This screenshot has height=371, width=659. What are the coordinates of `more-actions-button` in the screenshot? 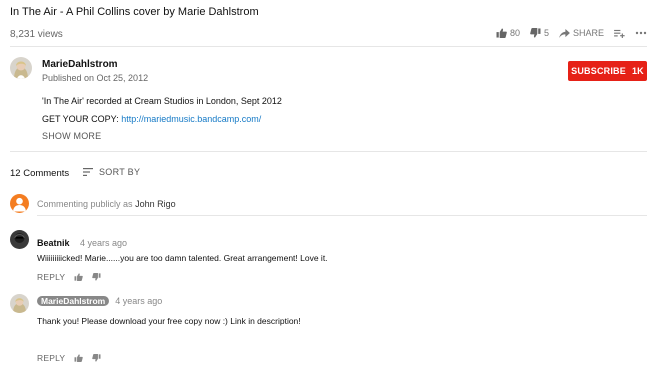 It's located at (641, 33).